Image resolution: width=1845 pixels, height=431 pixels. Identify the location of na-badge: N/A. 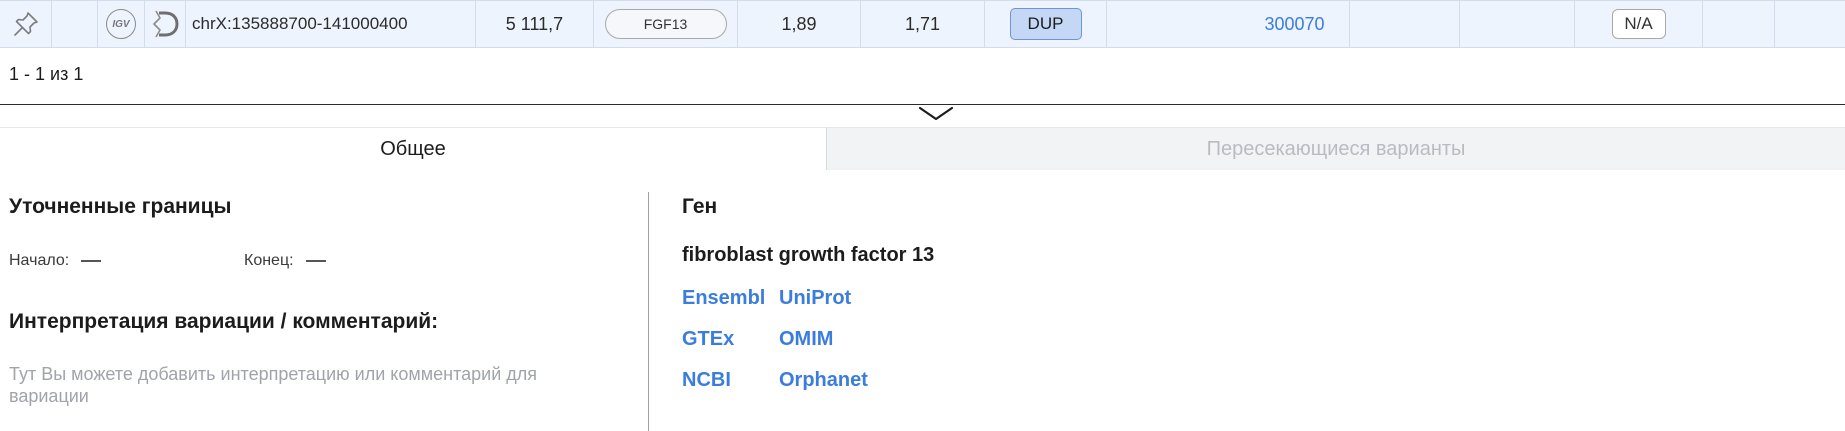
(1638, 24).